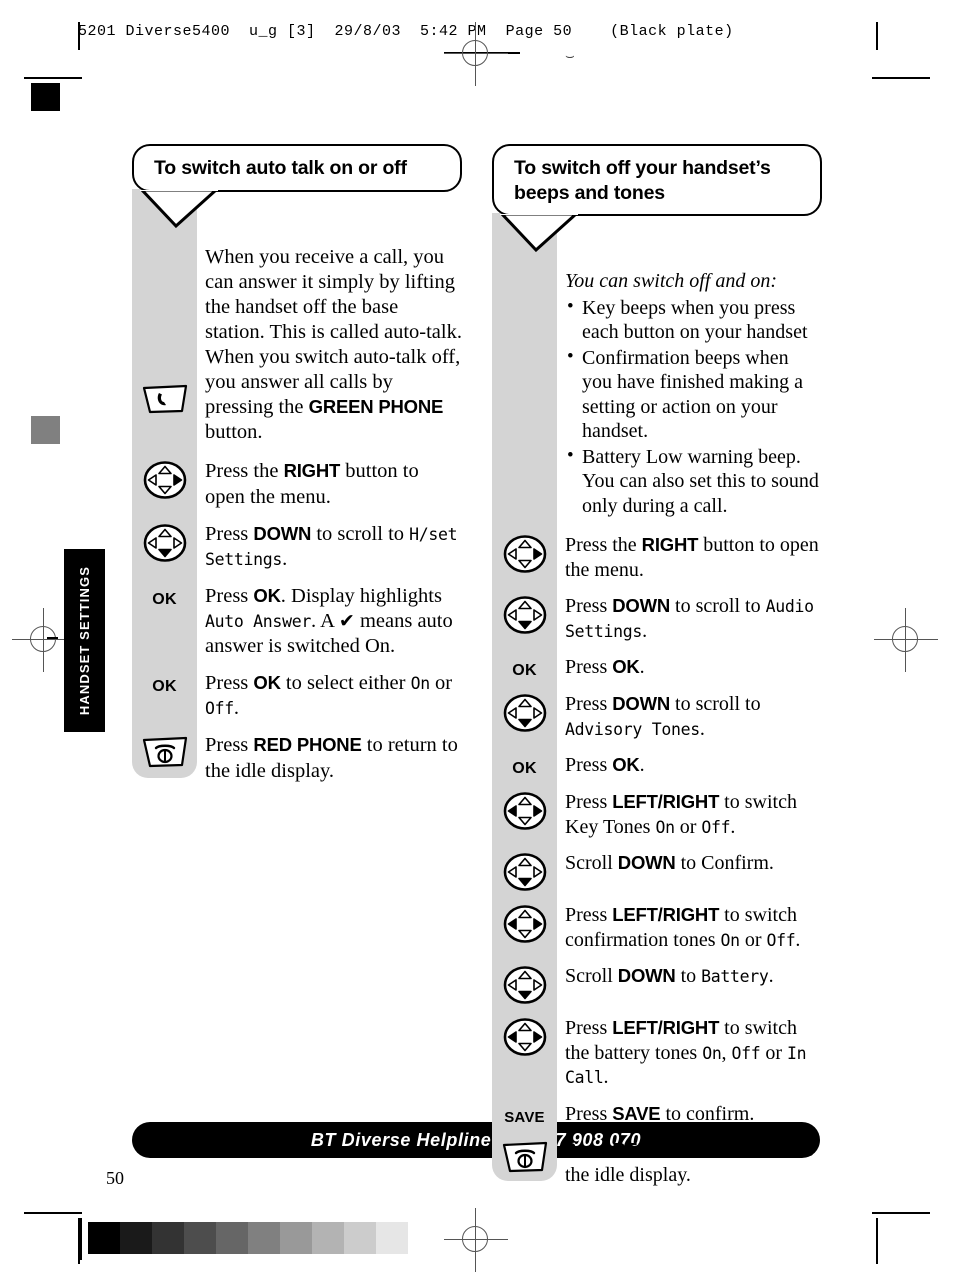 This screenshot has width=954, height=1288. I want to click on section-tab-label: HANDSET SETTINGS, so click(84, 640).